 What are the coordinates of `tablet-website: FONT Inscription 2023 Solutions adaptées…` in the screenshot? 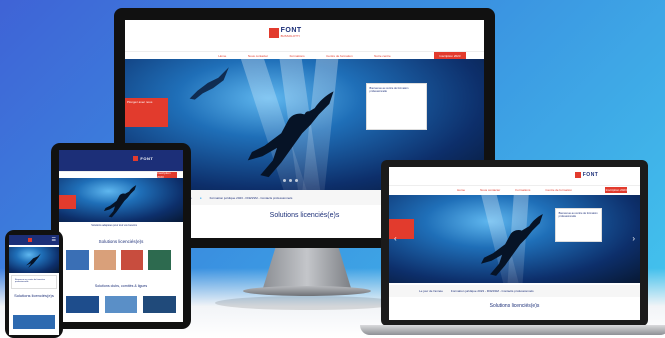 It's located at (121, 236).